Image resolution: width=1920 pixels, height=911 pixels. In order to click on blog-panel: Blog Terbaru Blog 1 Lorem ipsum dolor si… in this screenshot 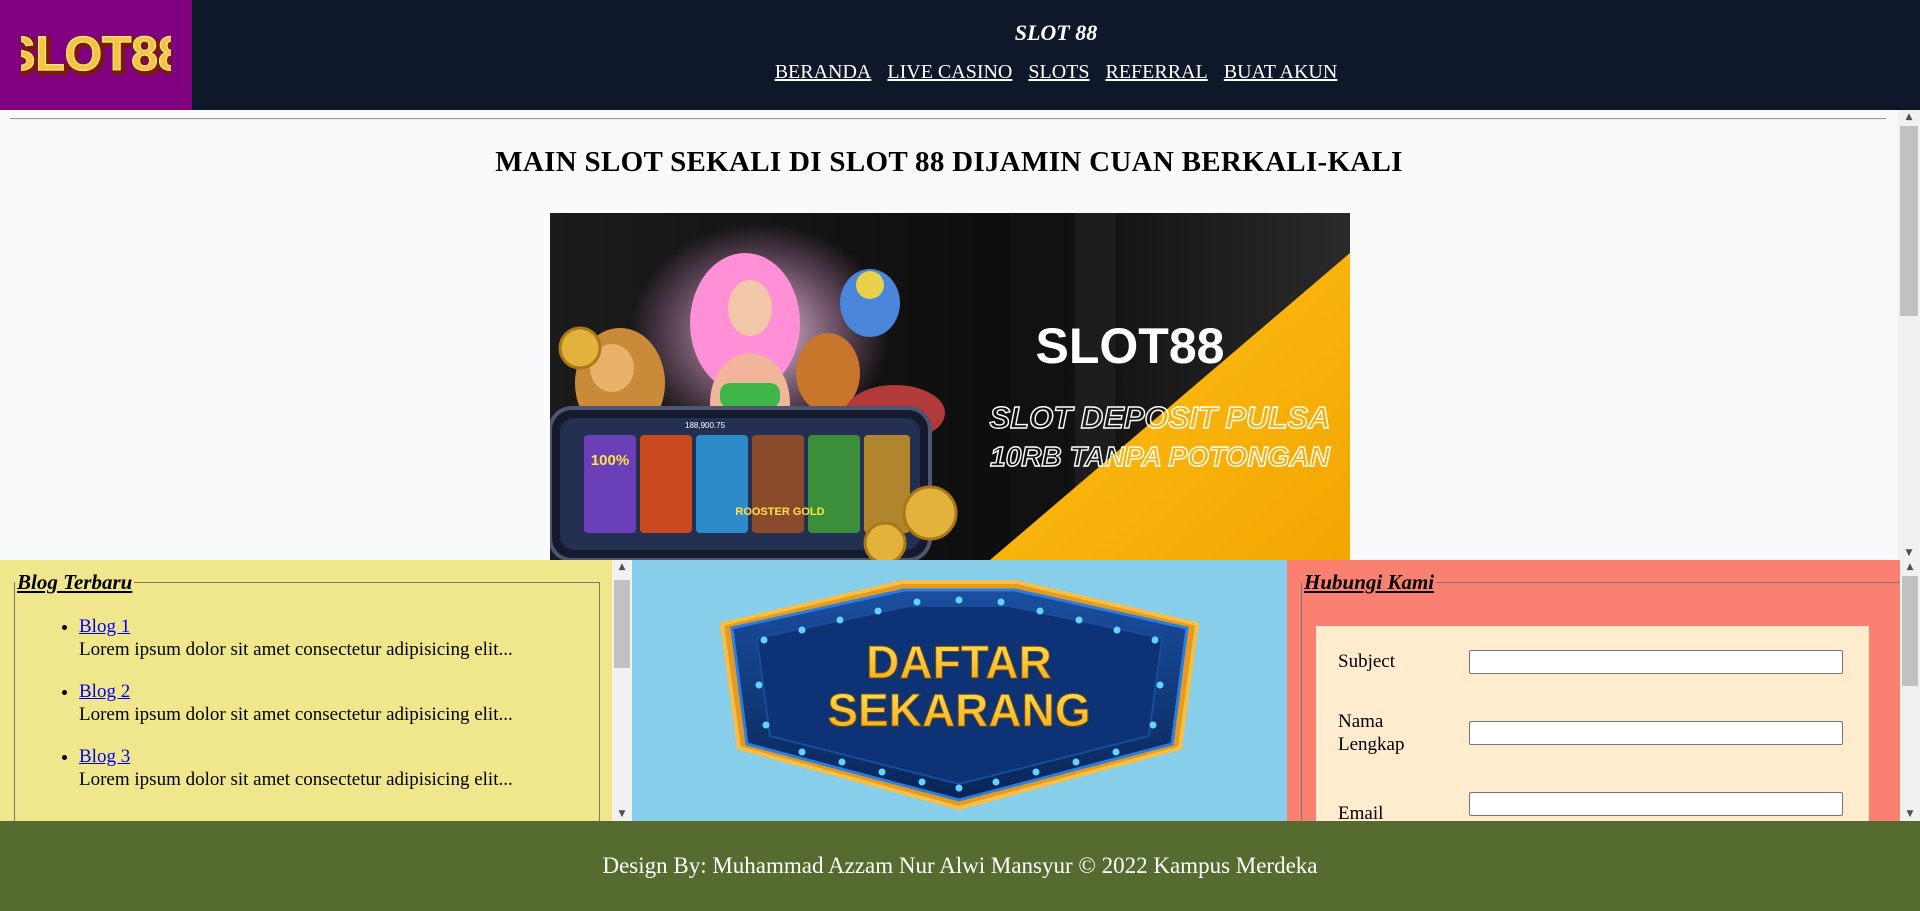, I will do `click(316, 690)`.